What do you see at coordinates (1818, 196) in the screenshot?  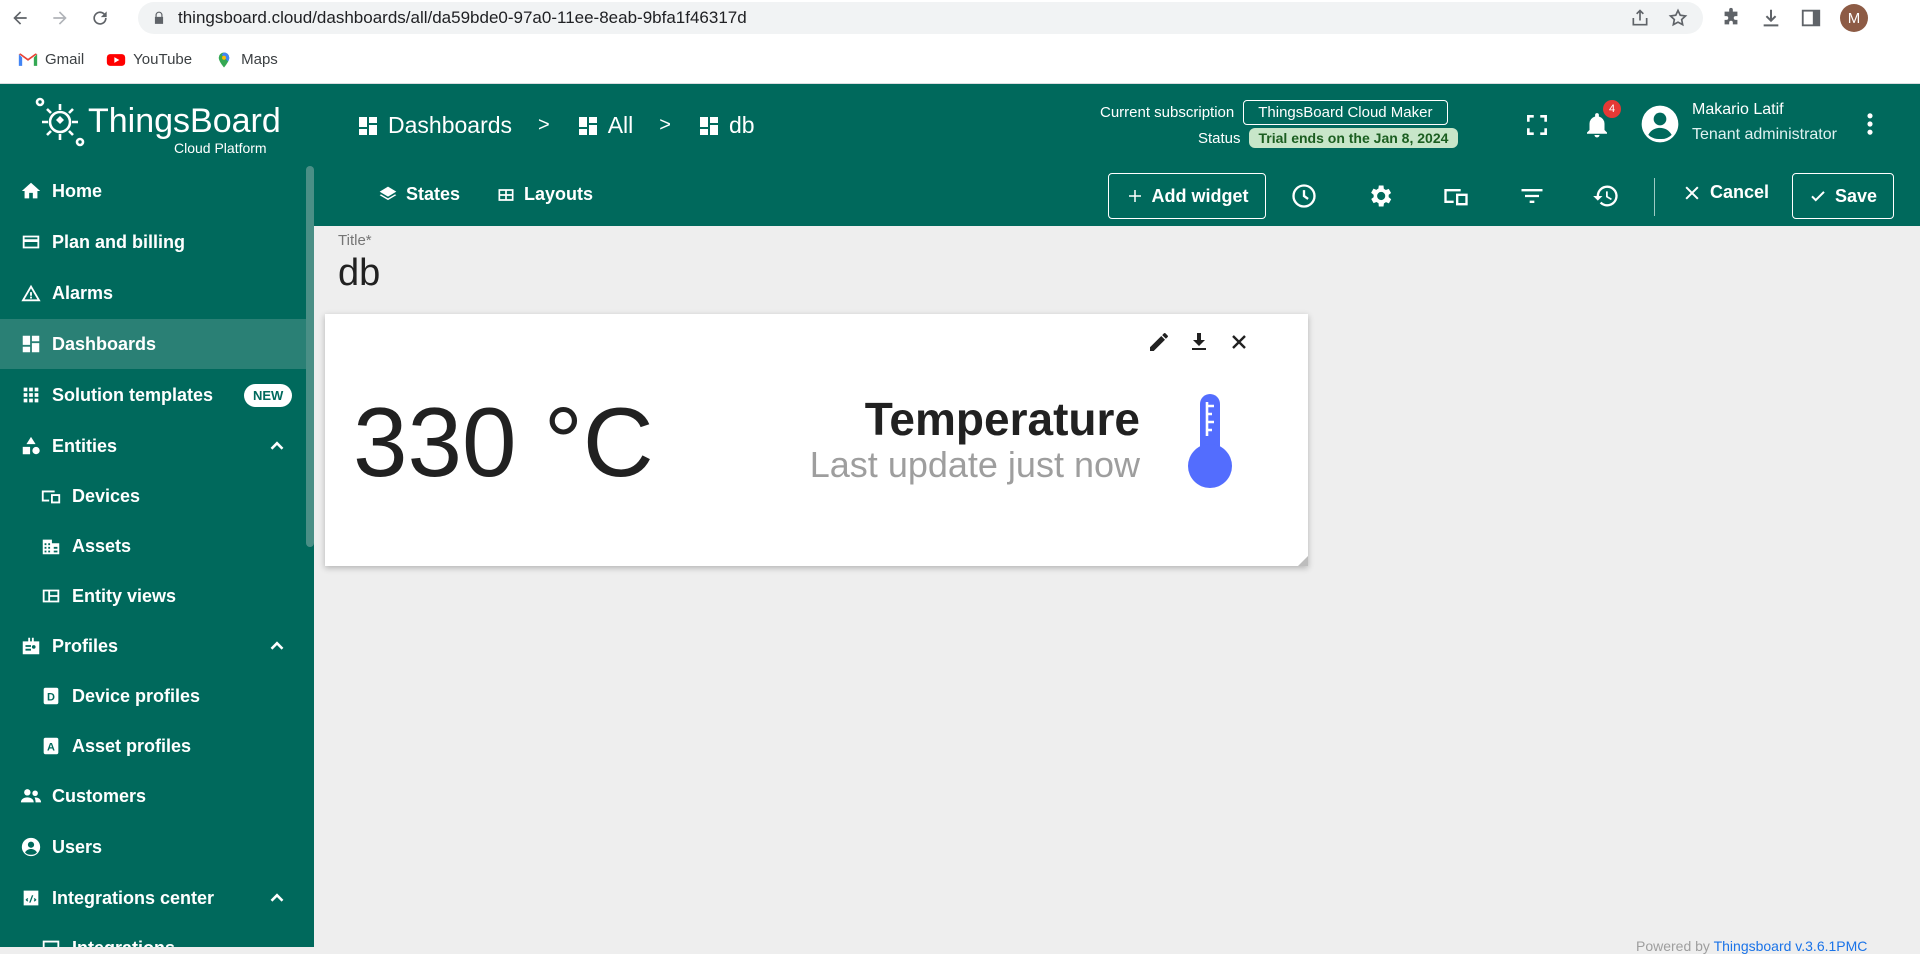 I see `check-icon` at bounding box center [1818, 196].